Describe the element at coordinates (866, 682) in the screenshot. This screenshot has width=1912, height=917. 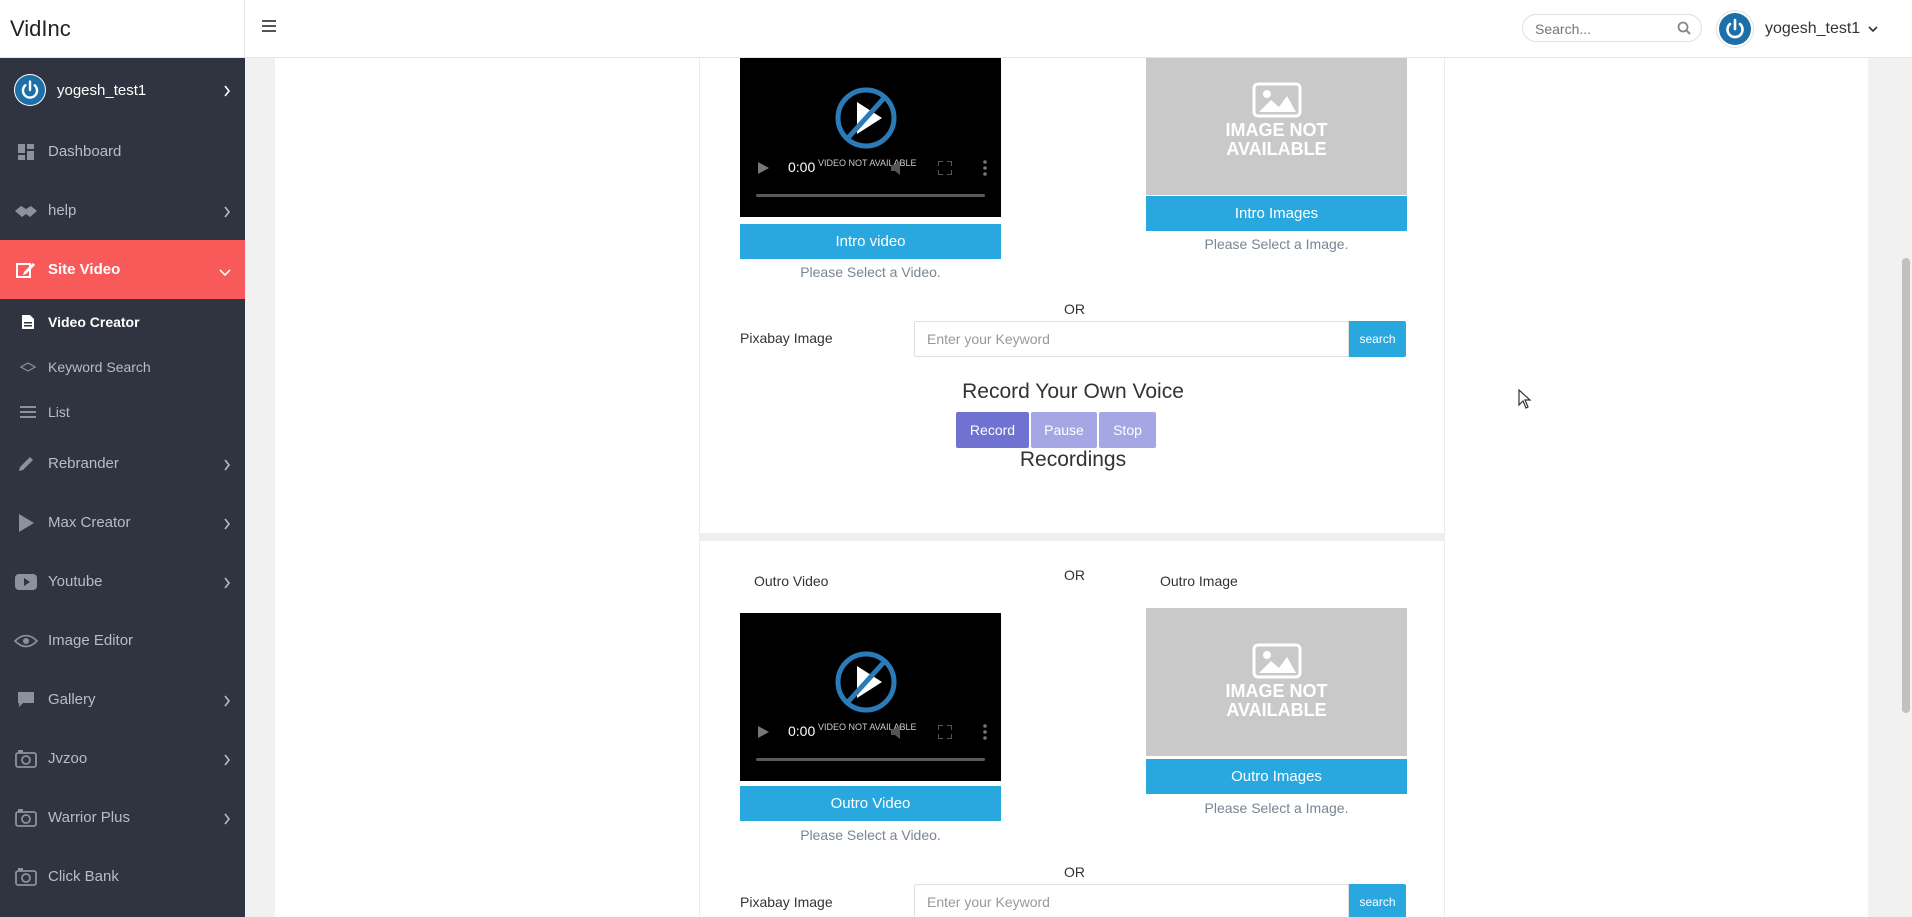
I see `video-unavailable-icon` at that location.